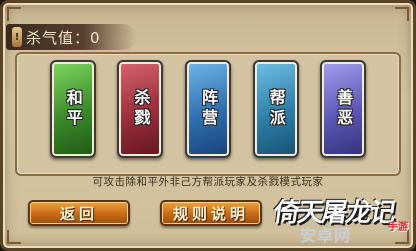 This screenshot has width=416, height=251. I want to click on logo-subtitle: 手游, so click(398, 227).